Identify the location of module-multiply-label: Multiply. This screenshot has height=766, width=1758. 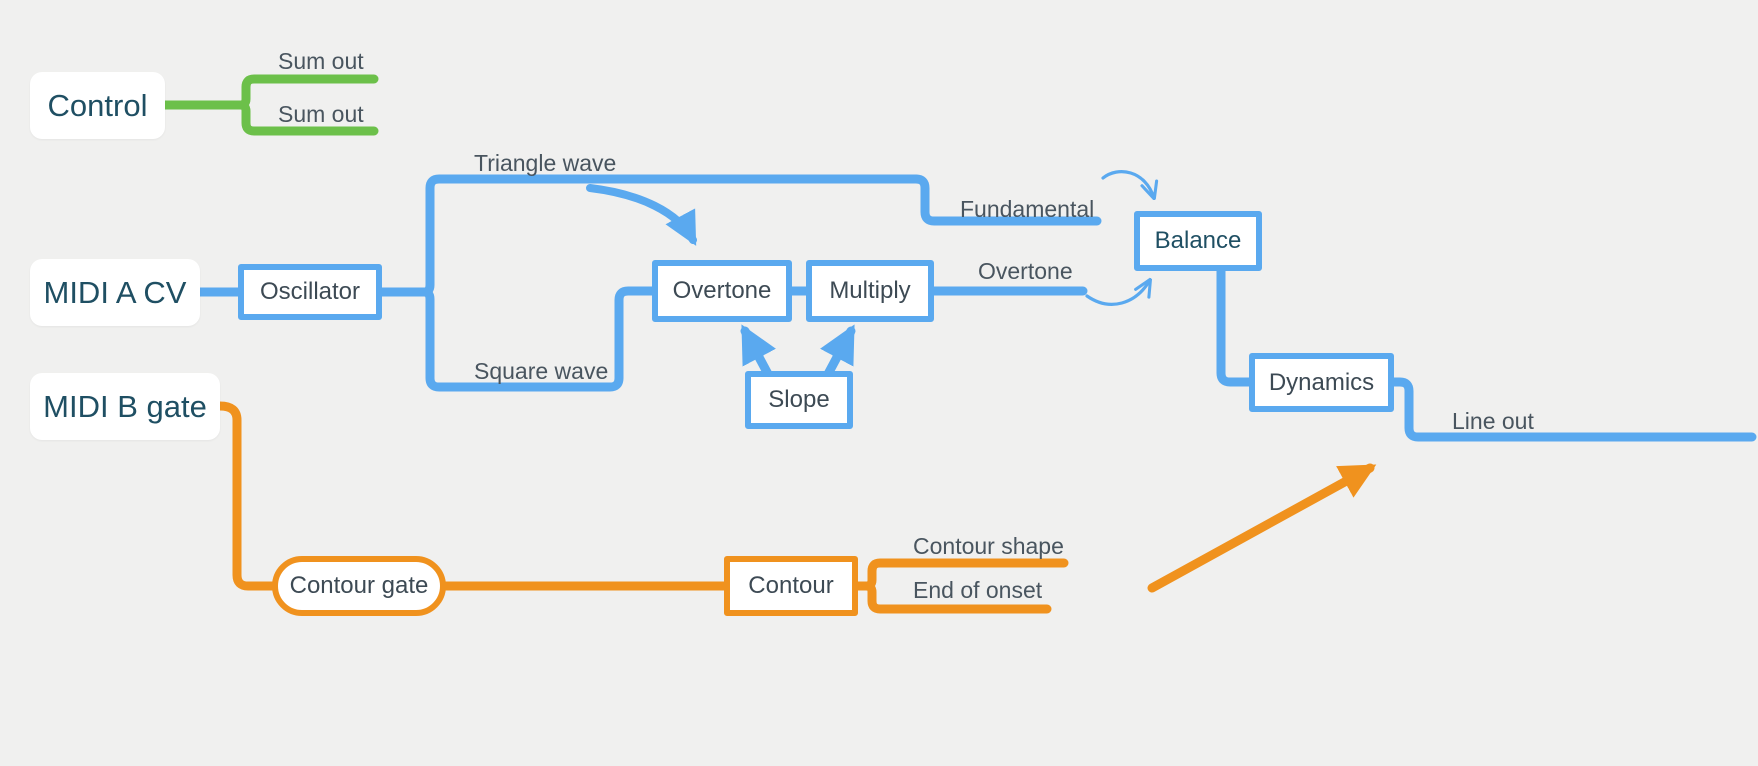
(870, 290).